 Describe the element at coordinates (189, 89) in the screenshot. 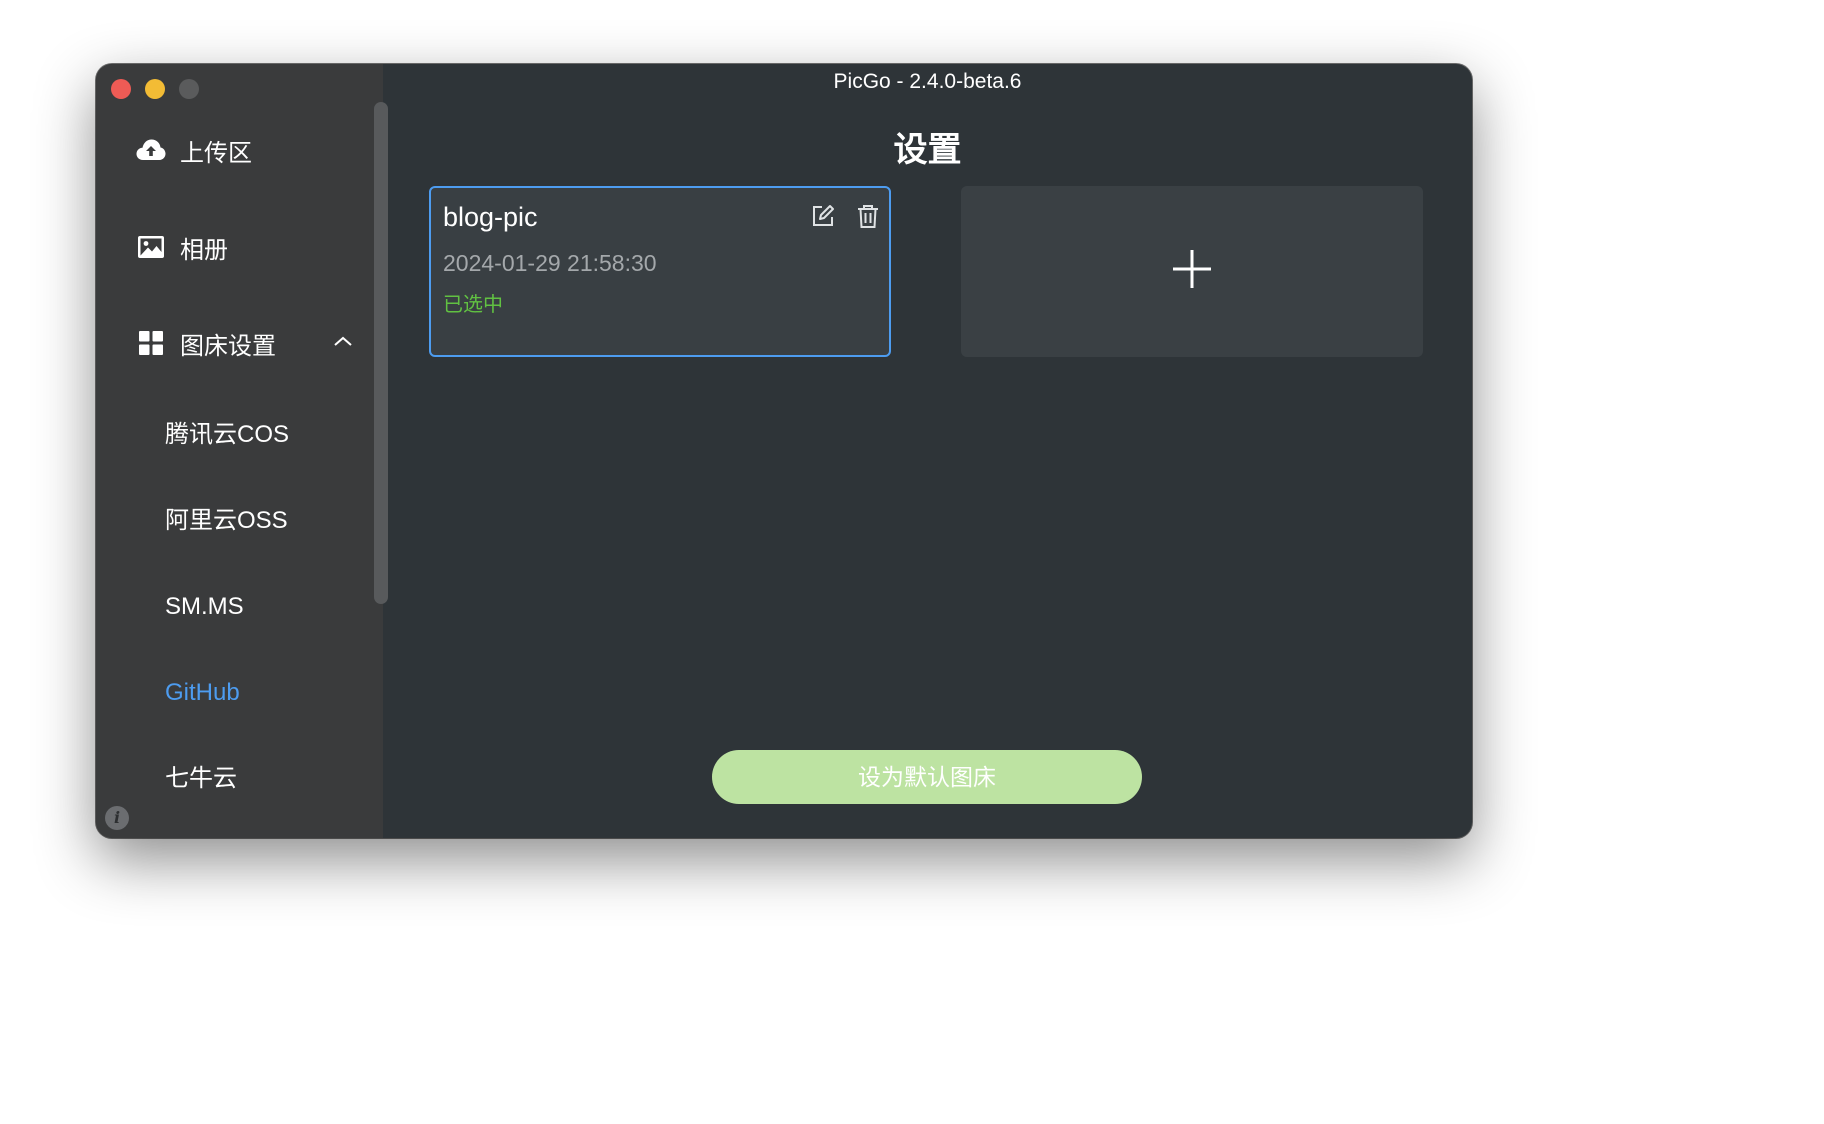

I see `window-maximize-button` at that location.